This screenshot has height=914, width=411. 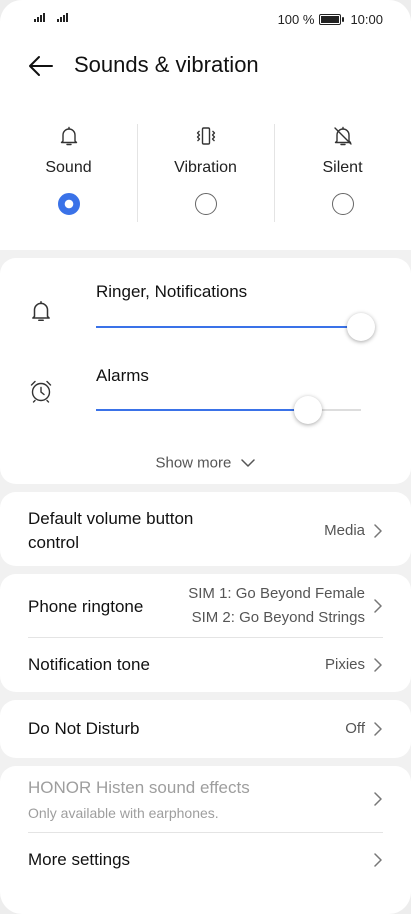 What do you see at coordinates (342, 136) in the screenshot?
I see `bell-off-icon` at bounding box center [342, 136].